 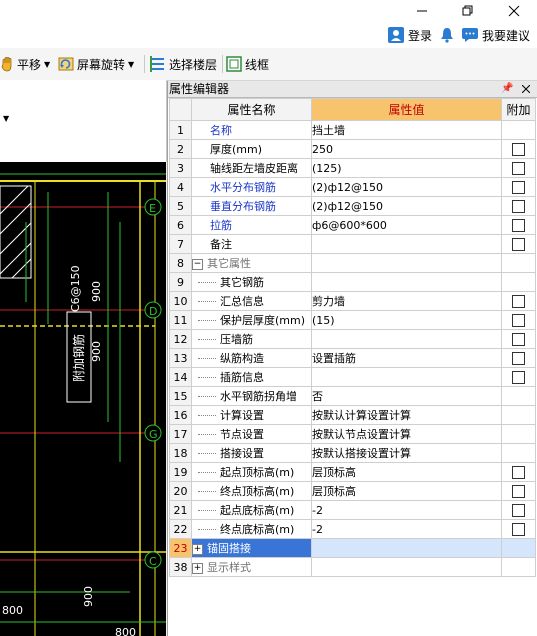 I want to click on property-name-cell: 搭接设置, so click(x=251, y=453).